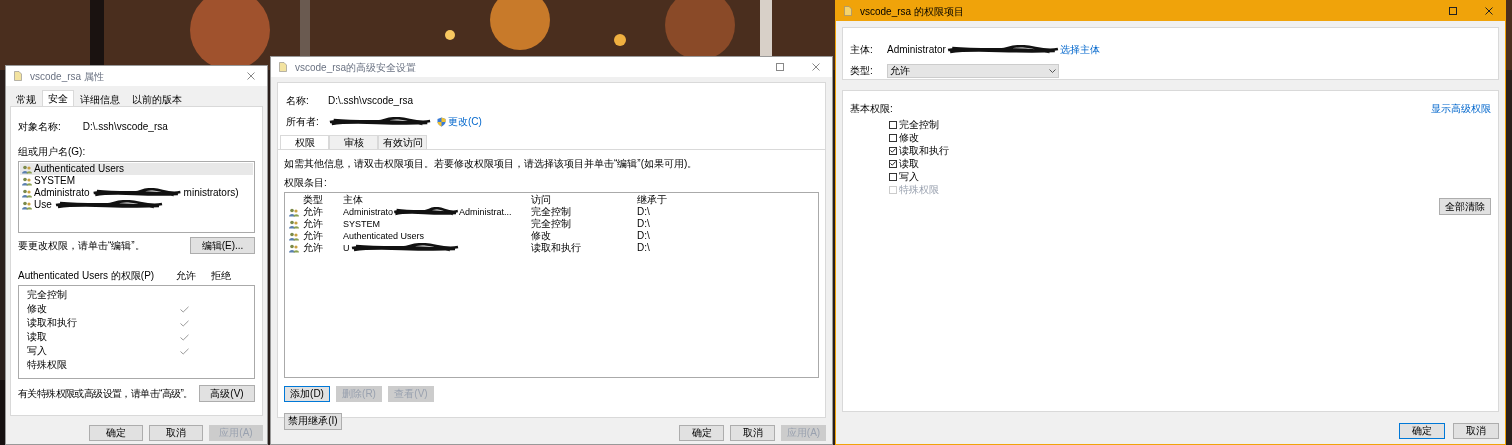 This screenshot has width=1512, height=445. I want to click on change-owner-link: 更改(C), so click(465, 121).